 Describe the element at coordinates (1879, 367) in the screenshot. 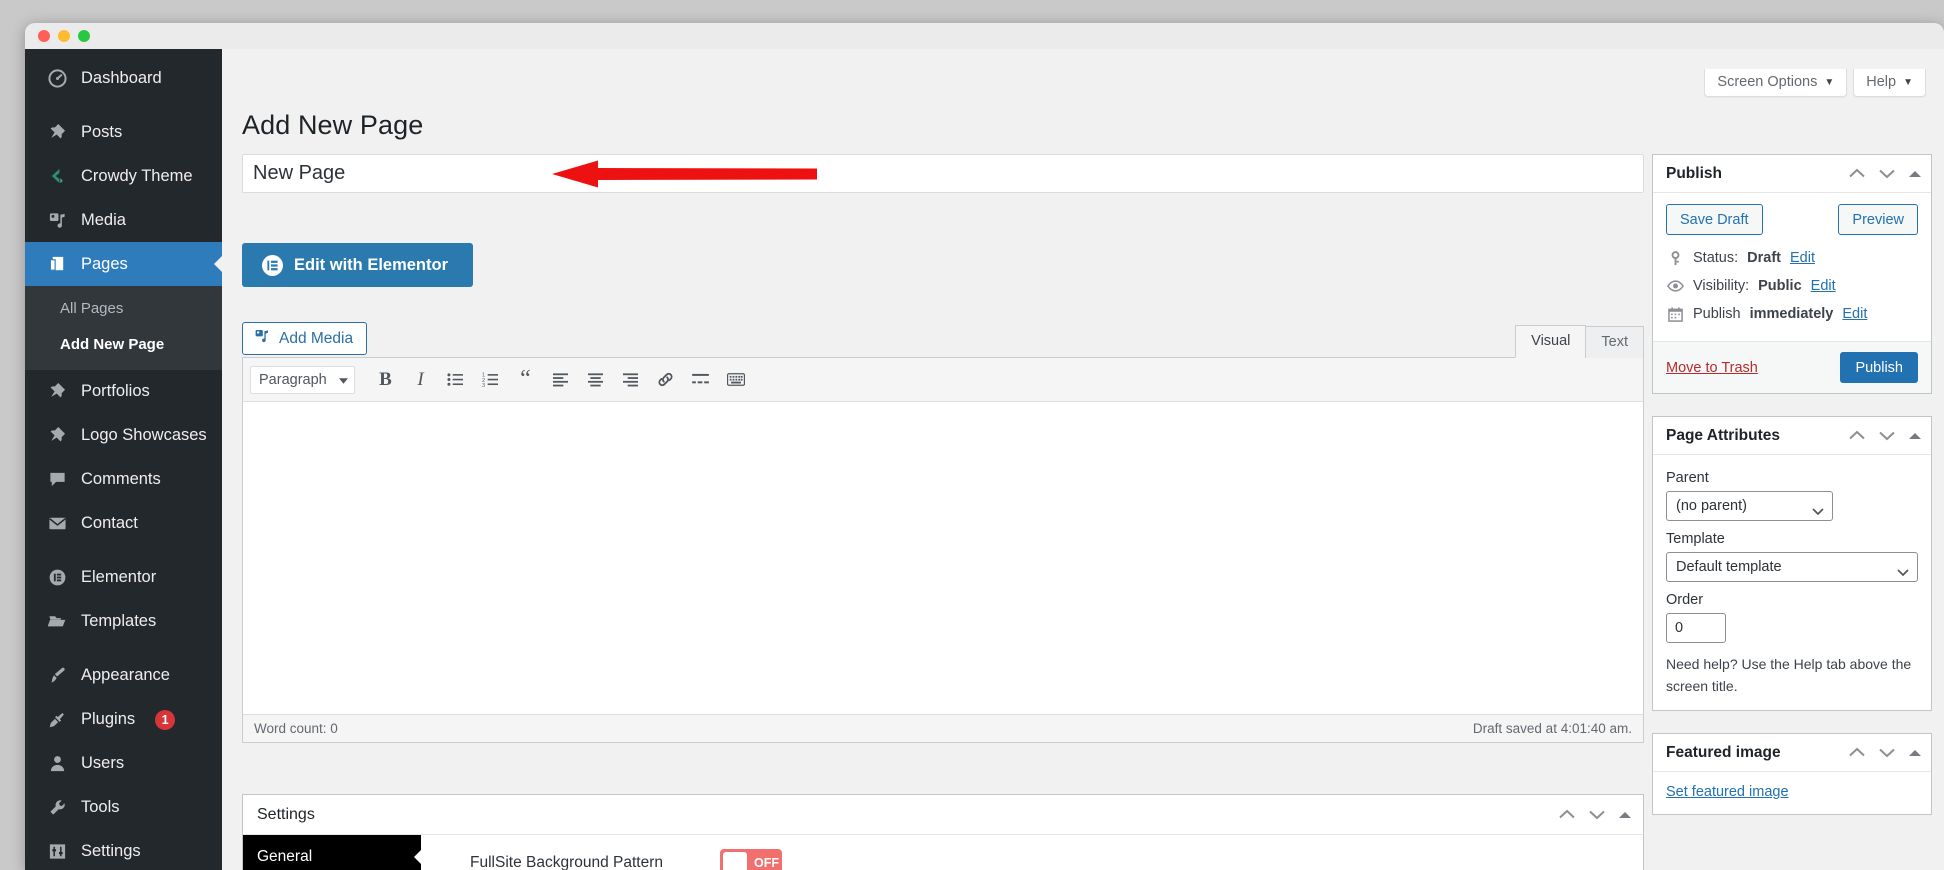

I see `publish-button: Publish` at that location.